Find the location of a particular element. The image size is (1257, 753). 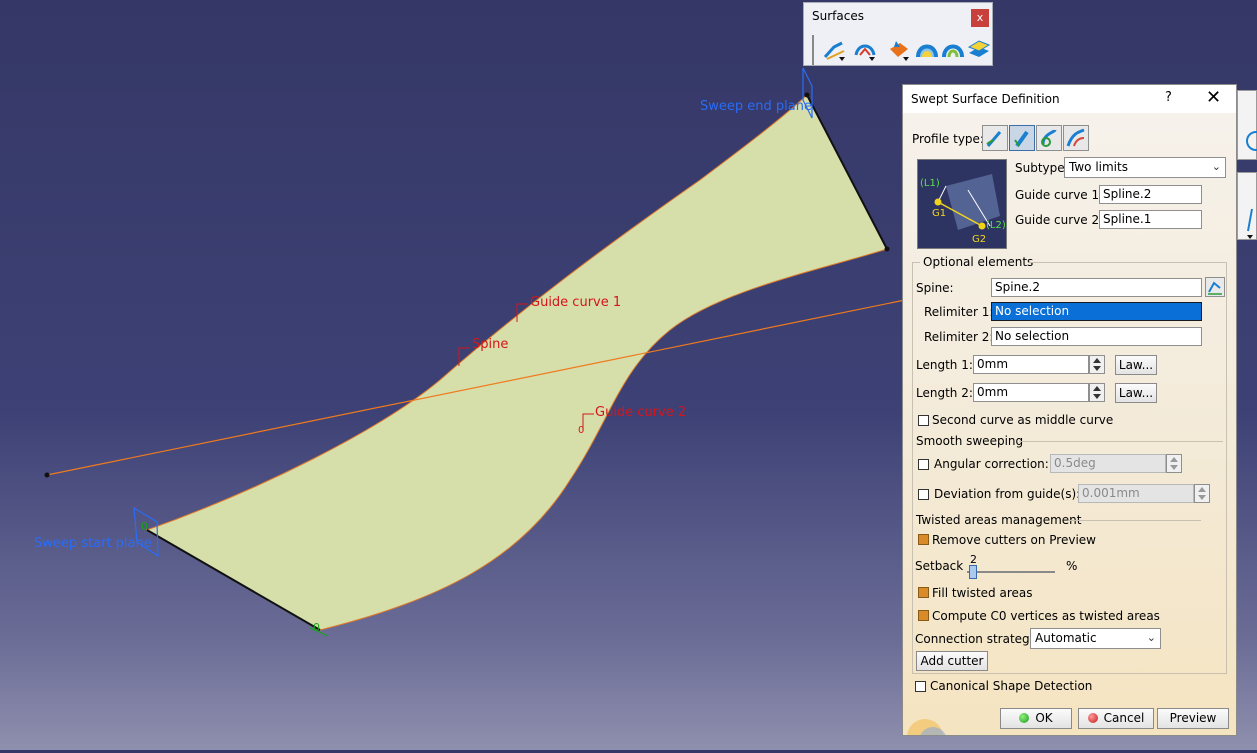

spine-start-point is located at coordinates (47, 475).